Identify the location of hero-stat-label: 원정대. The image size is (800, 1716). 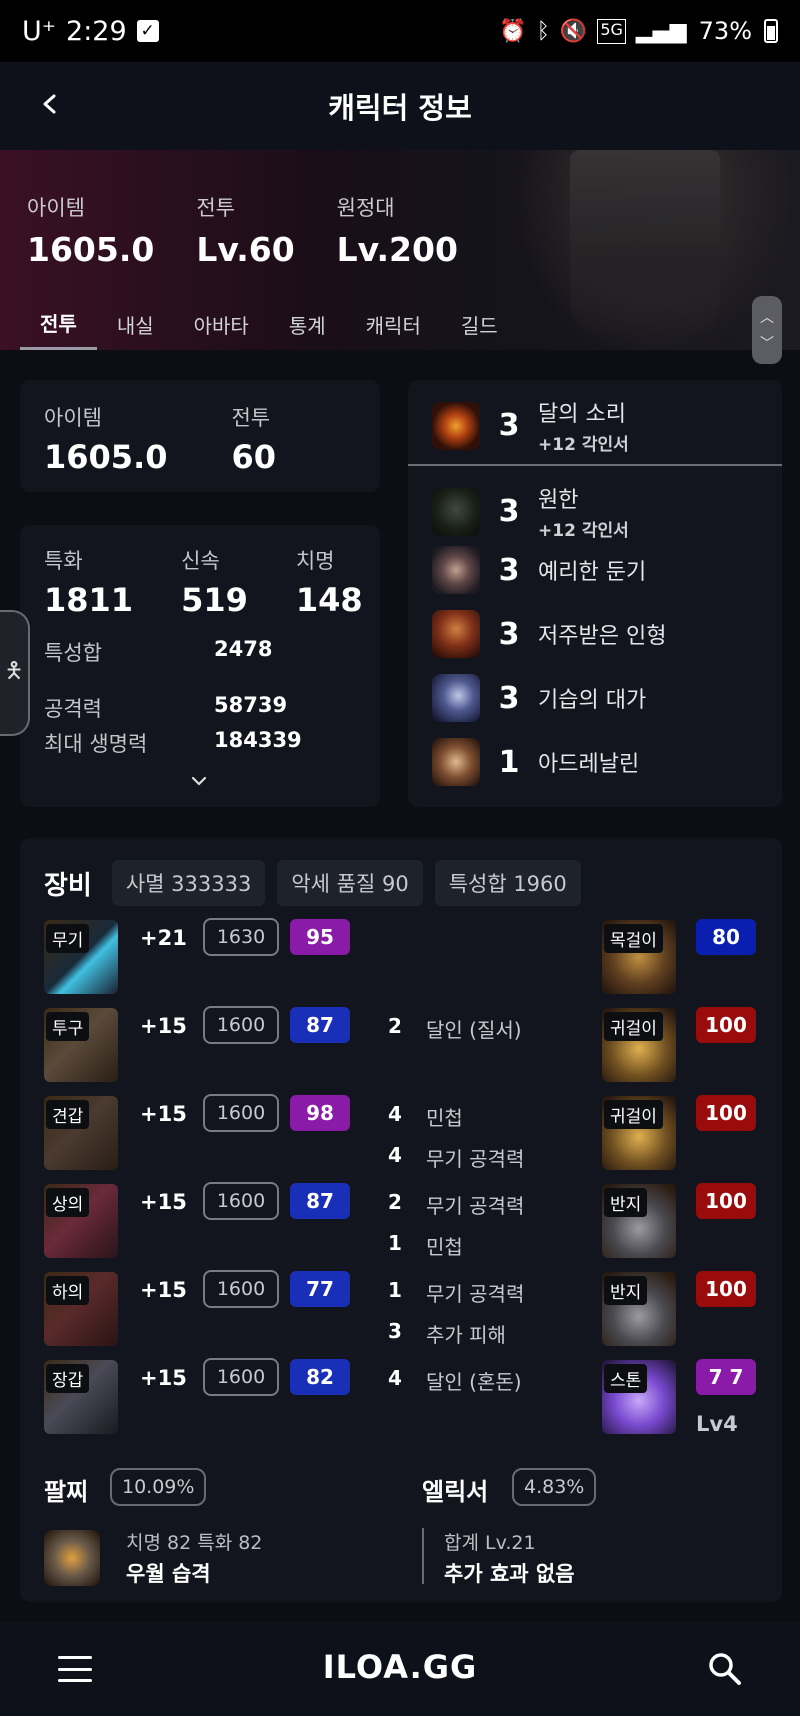
(365, 208).